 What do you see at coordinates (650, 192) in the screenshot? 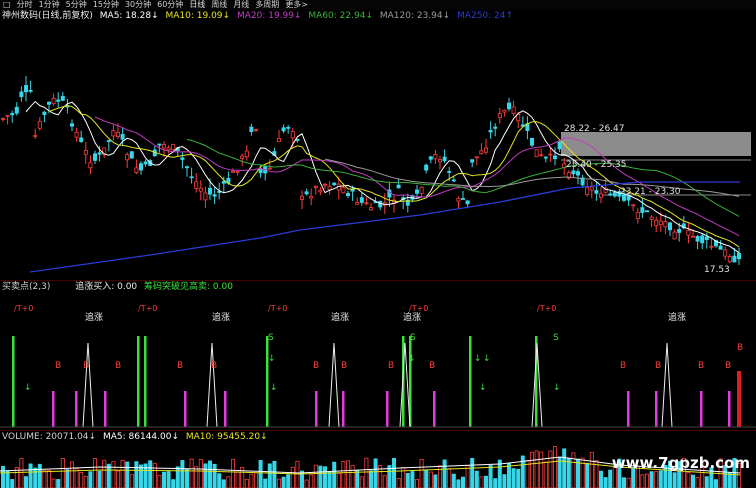
I see `price-label-band3: 23.21 - 23.30` at bounding box center [650, 192].